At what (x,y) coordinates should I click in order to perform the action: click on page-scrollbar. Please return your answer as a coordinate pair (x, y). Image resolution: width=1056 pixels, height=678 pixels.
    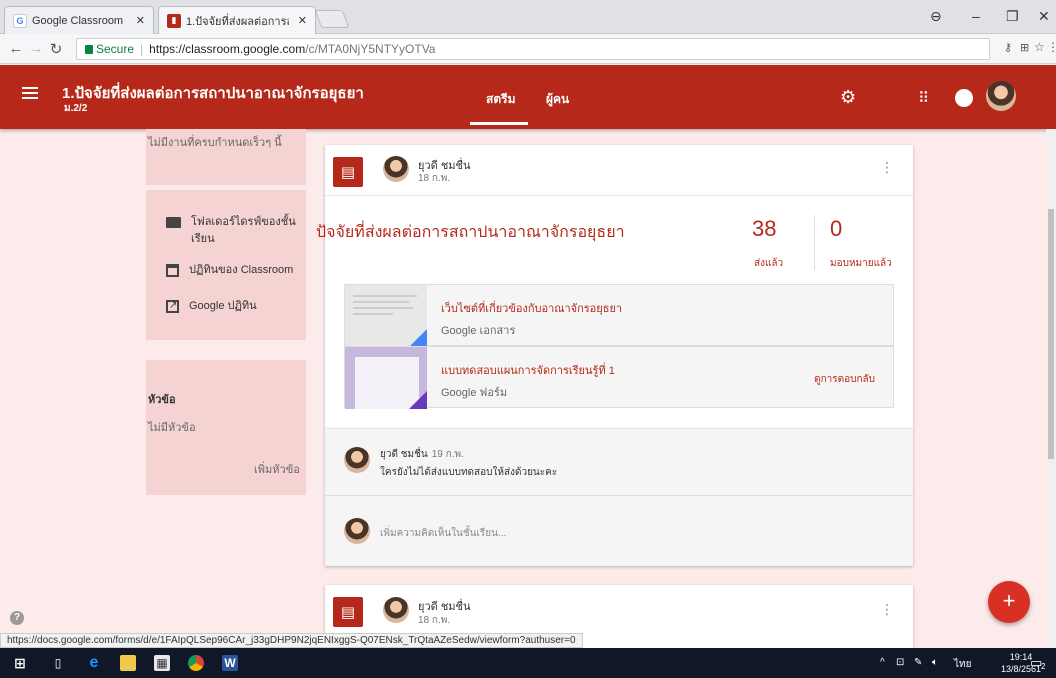
    Looking at the image, I should click on (1051, 388).